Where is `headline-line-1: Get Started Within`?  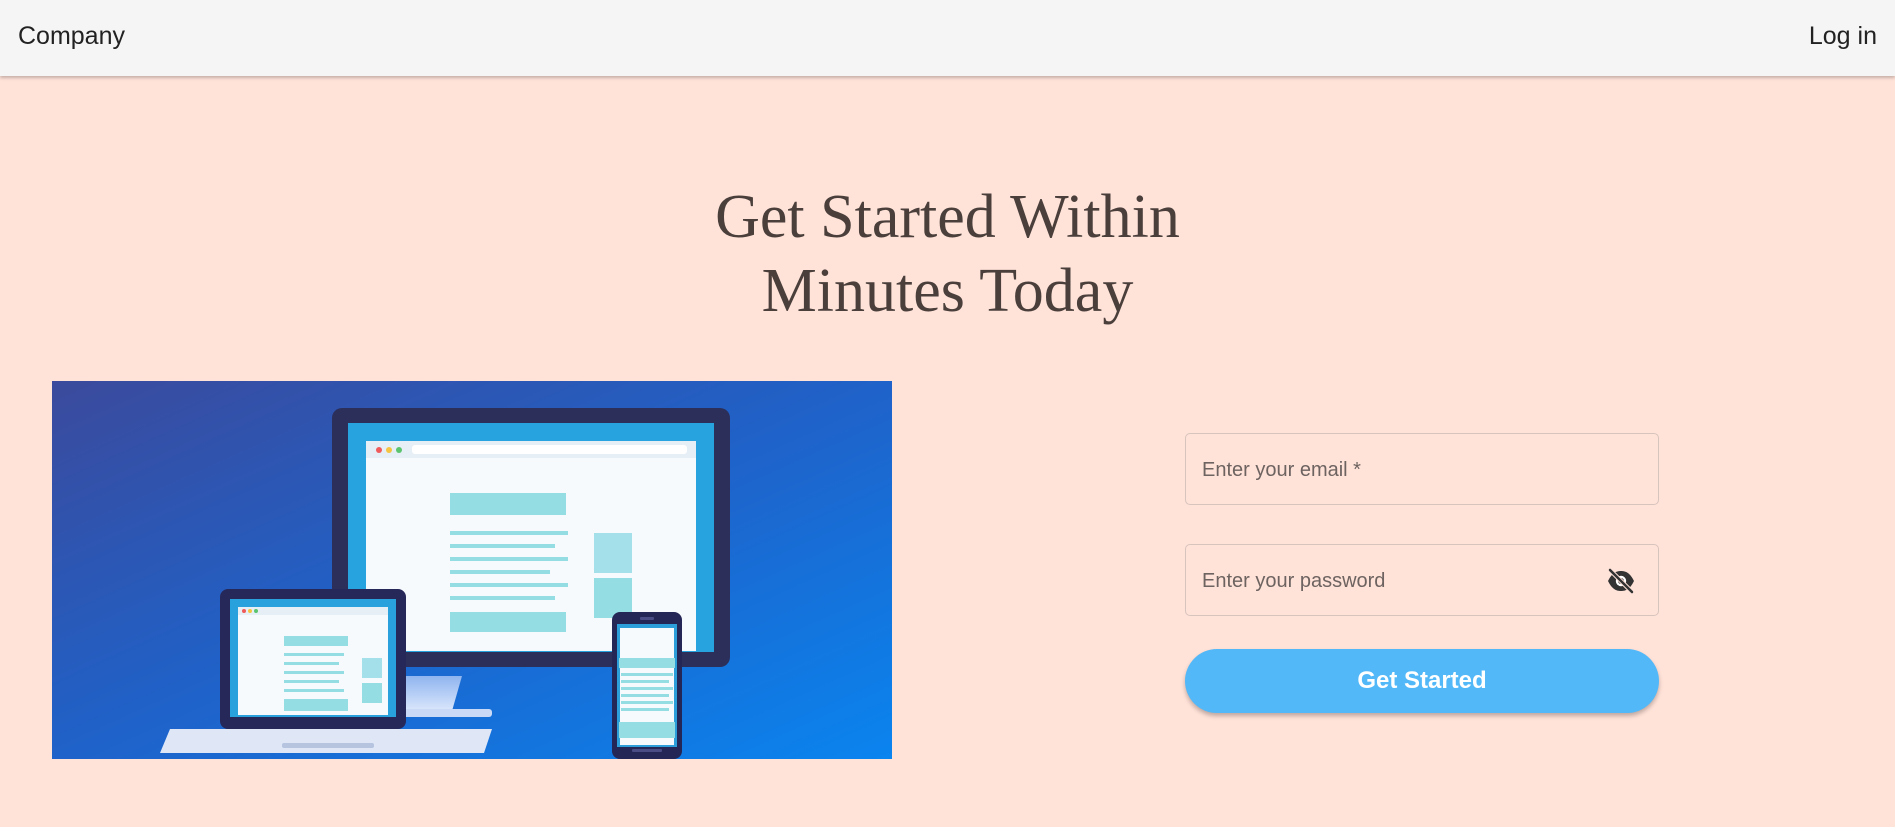 headline-line-1: Get Started Within is located at coordinates (947, 217).